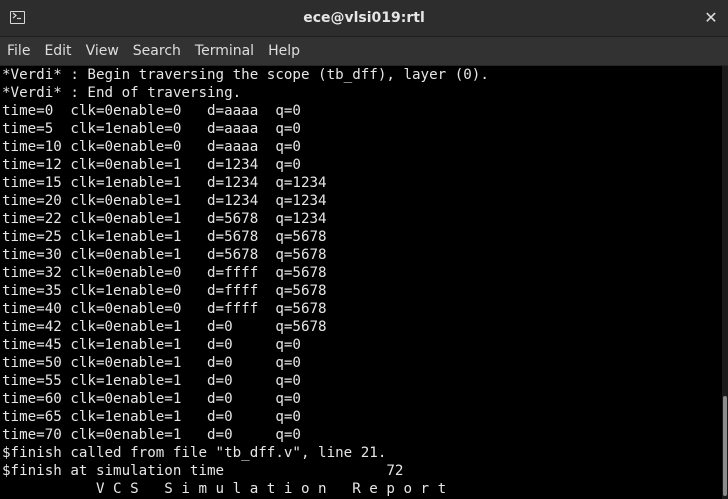 The width and height of the screenshot is (728, 499). I want to click on vertical-scrollbar, so click(725, 282).